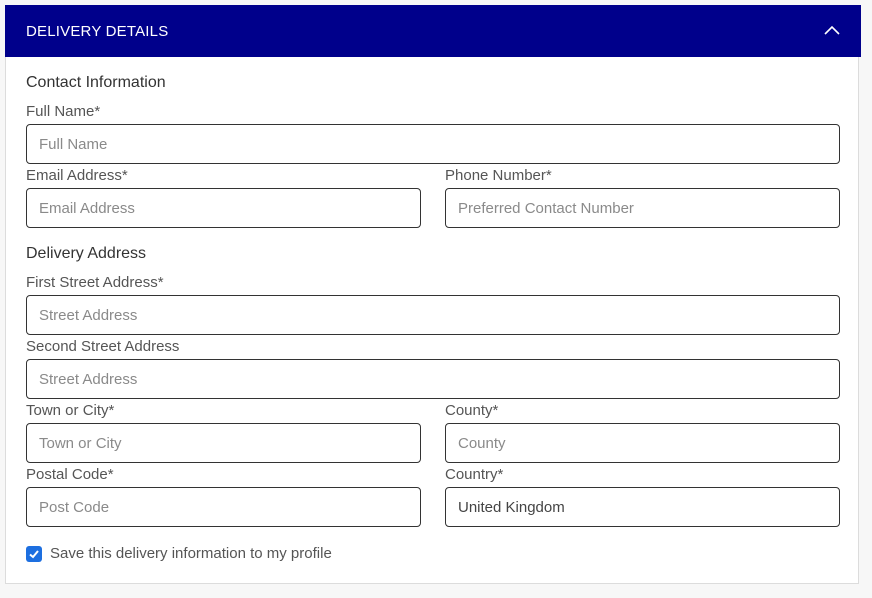 The height and width of the screenshot is (598, 872). What do you see at coordinates (498, 175) in the screenshot?
I see `phone-label: Phone Number*` at bounding box center [498, 175].